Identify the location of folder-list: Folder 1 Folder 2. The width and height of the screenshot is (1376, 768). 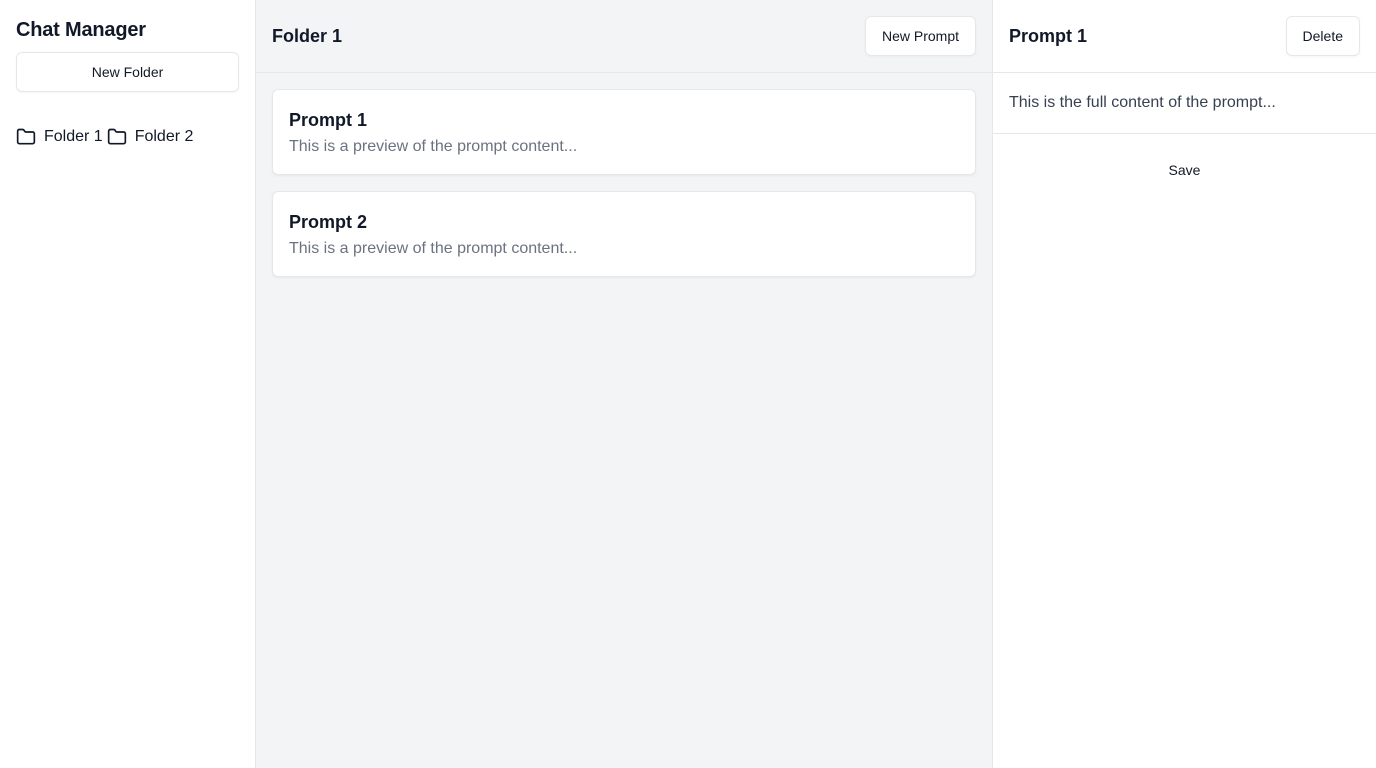
(127, 137).